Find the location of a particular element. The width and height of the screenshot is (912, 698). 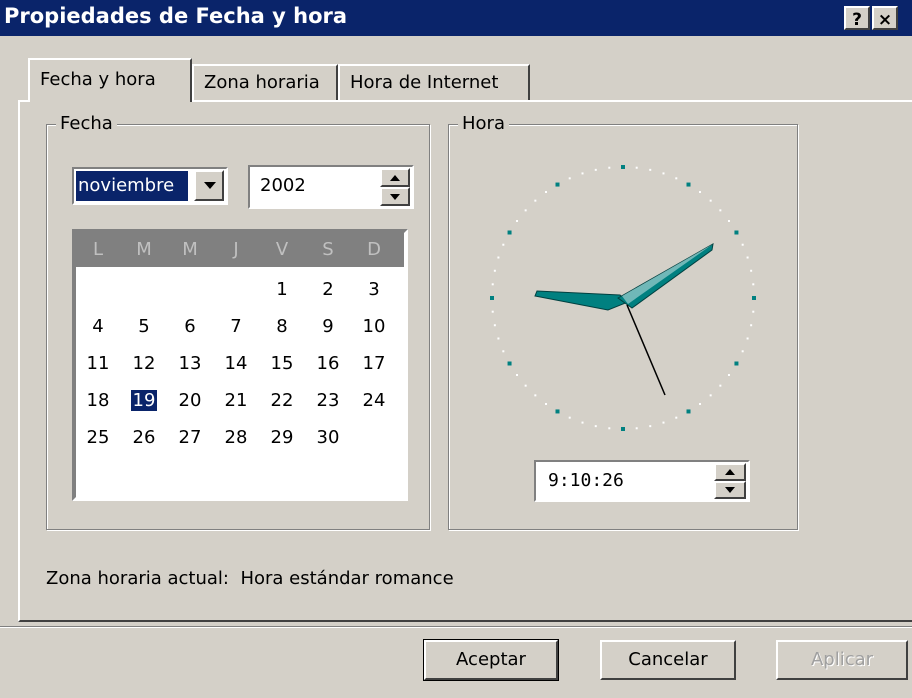

calendar-day: 25 is located at coordinates (98, 438).